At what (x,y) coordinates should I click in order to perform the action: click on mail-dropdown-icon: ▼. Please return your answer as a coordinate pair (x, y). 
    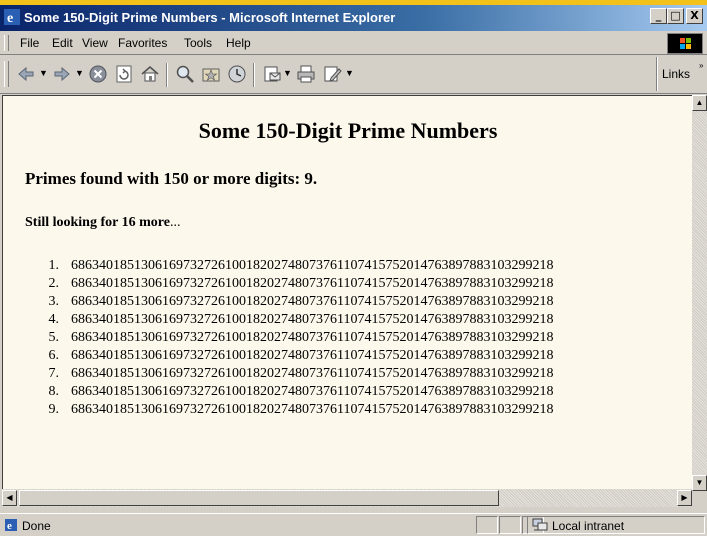
    Looking at the image, I should click on (287, 73).